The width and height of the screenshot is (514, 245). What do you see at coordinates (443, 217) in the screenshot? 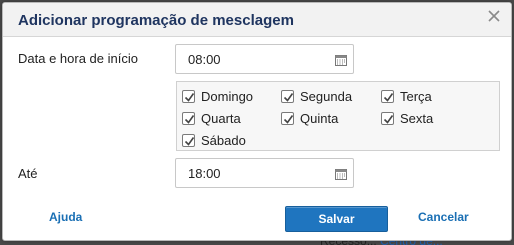
I see `cancel-link: Cancelar` at bounding box center [443, 217].